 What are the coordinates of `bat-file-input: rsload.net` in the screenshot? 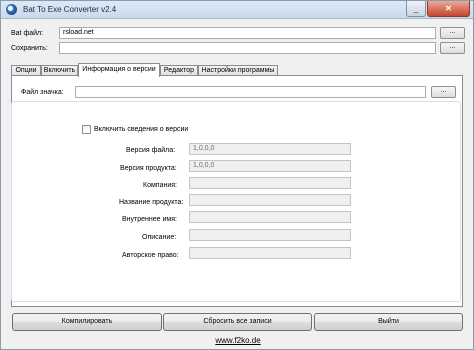 It's located at (247, 33).